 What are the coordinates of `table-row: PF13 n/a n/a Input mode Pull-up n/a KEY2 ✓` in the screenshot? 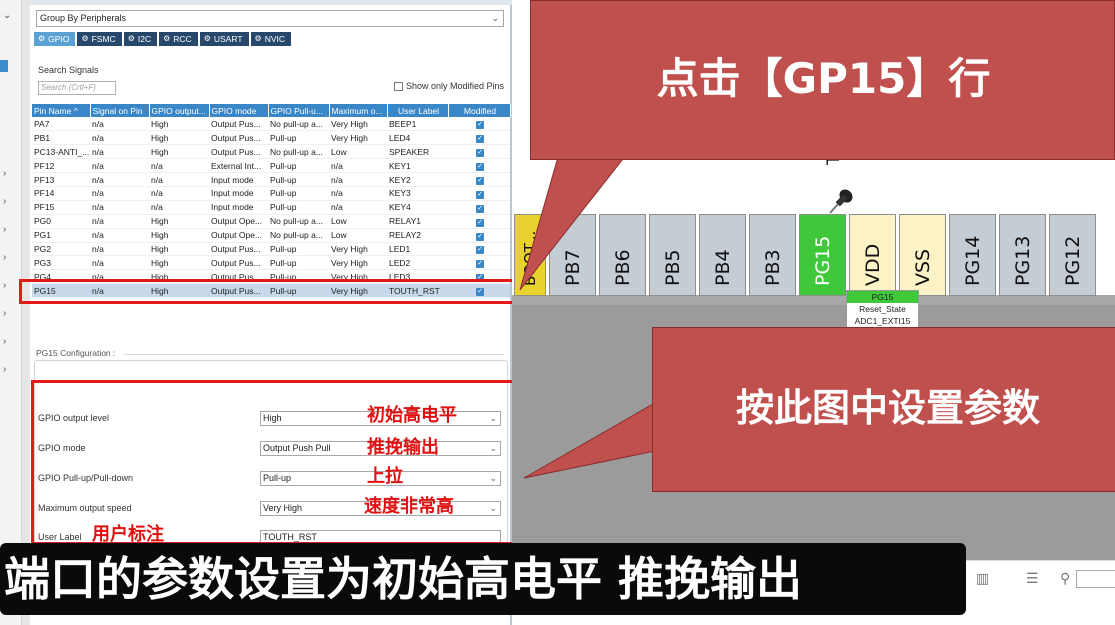 It's located at (271, 179).